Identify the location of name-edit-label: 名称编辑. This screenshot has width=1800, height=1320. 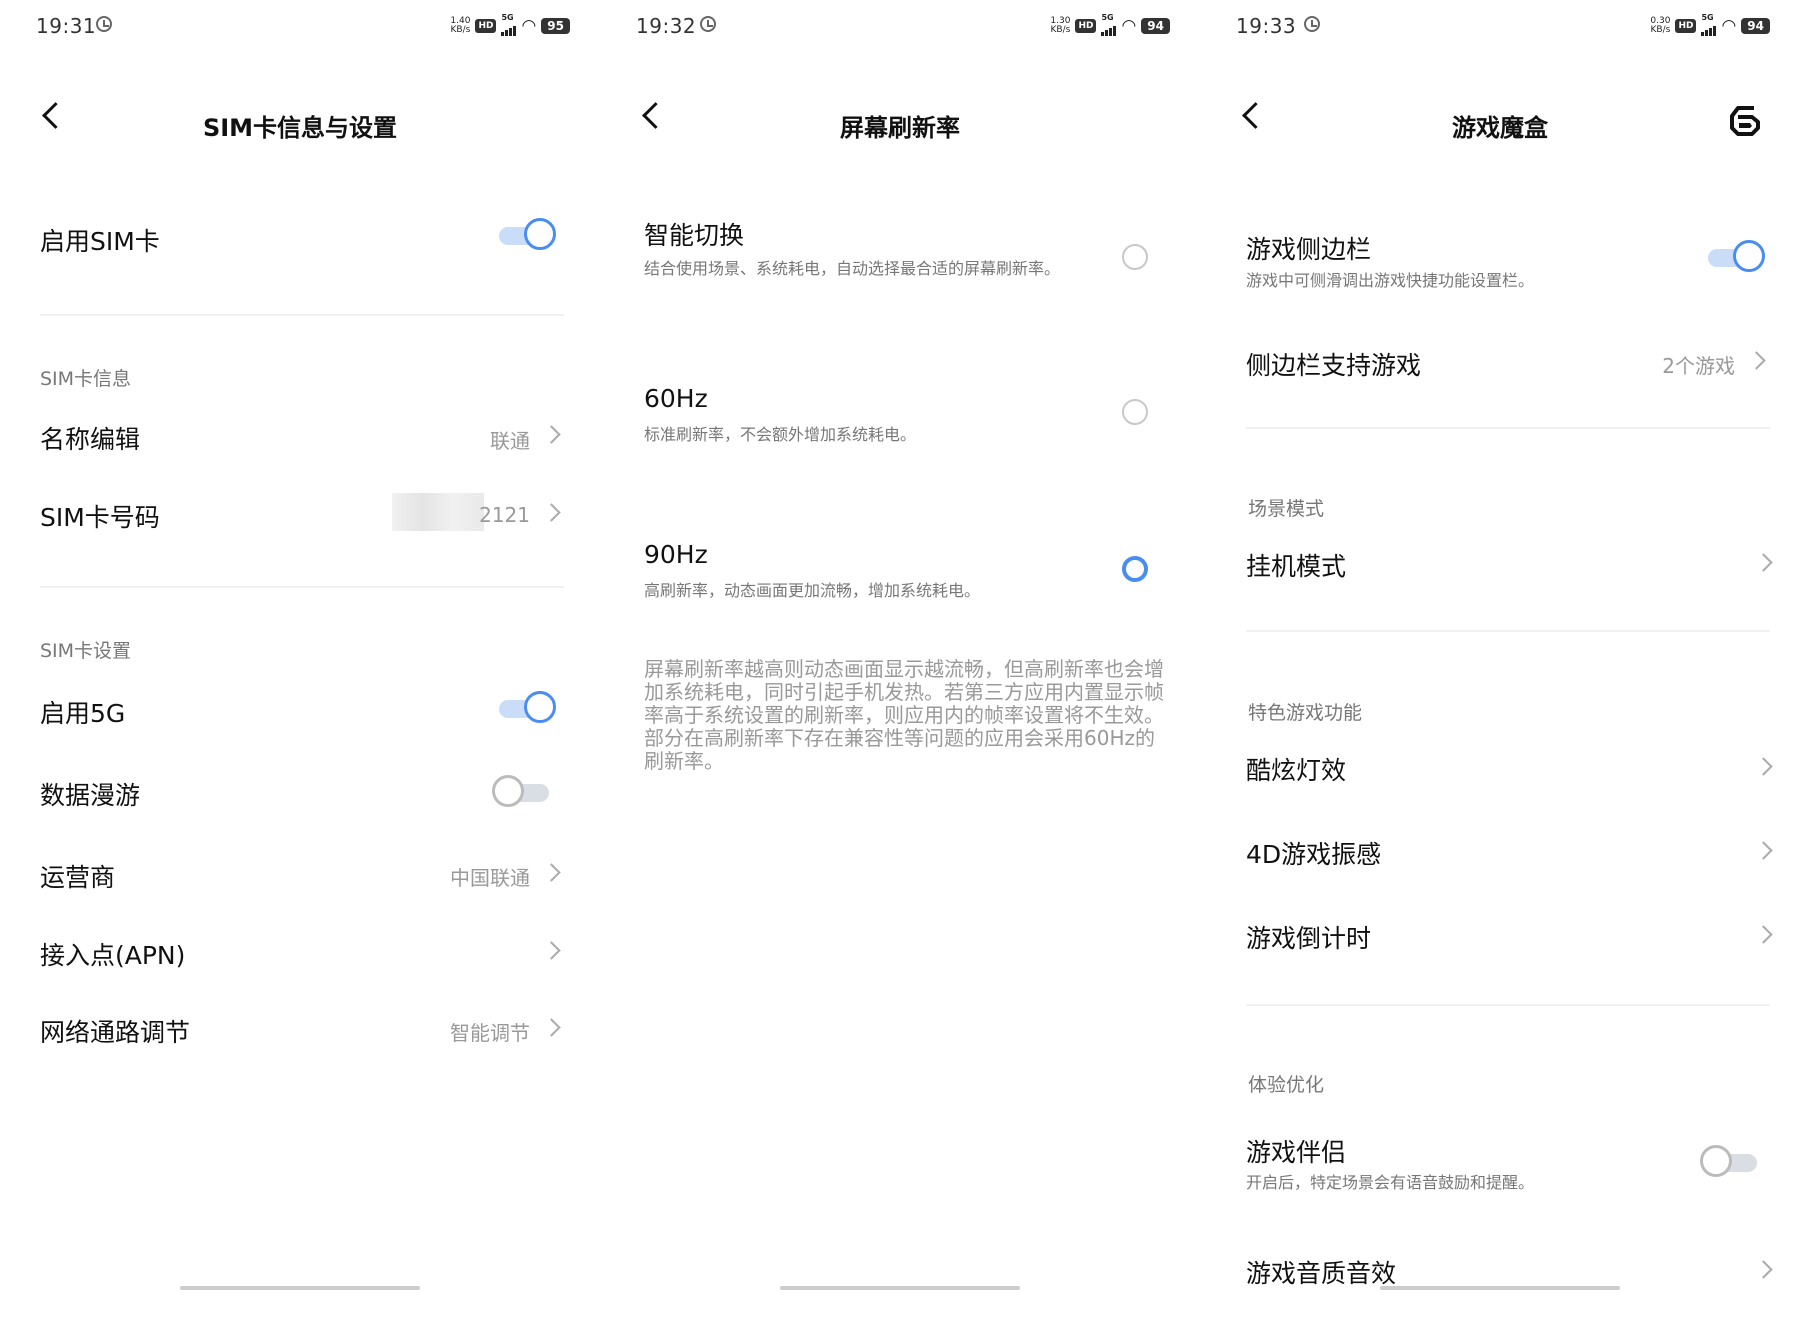
(90, 438).